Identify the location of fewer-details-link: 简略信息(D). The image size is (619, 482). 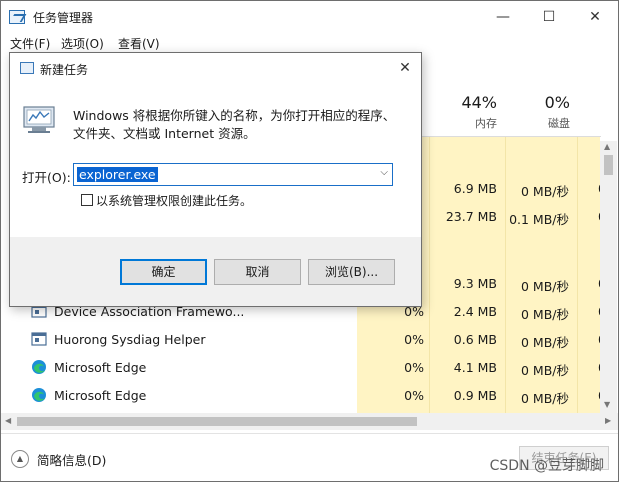
(71, 459).